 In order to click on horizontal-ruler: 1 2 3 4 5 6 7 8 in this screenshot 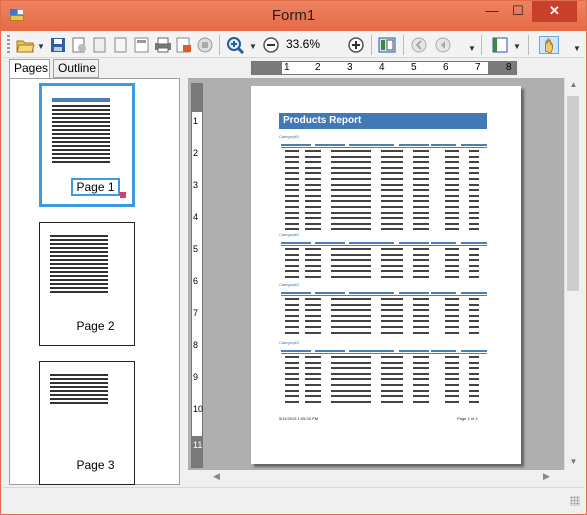, I will do `click(384, 68)`.